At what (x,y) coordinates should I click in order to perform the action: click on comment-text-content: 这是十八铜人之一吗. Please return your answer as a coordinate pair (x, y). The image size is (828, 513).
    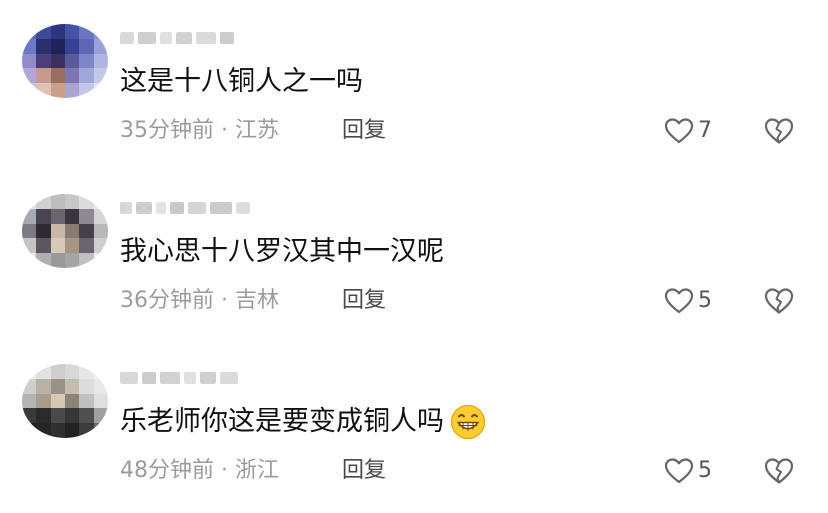
    Looking at the image, I should click on (241, 81).